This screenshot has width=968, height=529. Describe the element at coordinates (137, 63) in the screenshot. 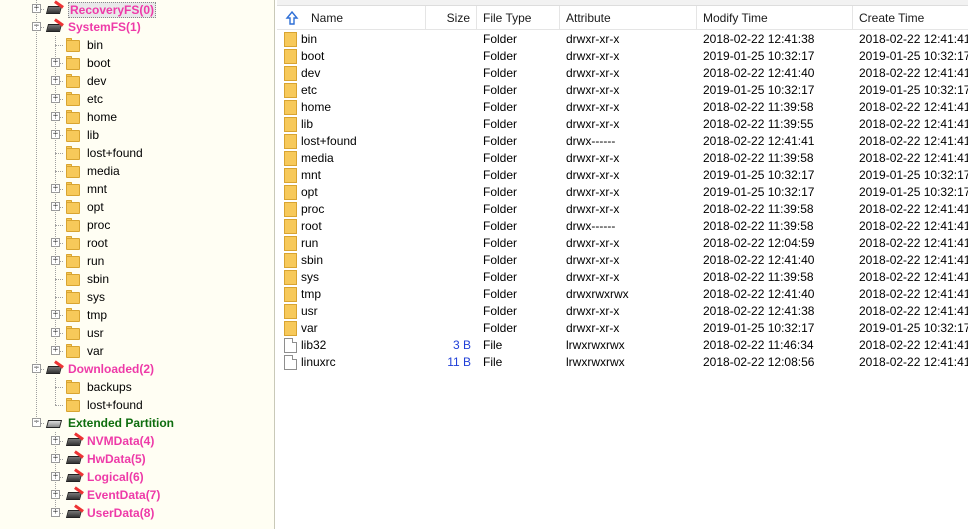

I see `tree-node: + boot` at that location.